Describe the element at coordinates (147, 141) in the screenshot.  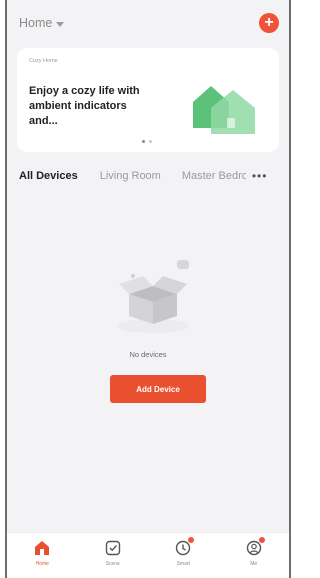
I see `banner-pager` at that location.